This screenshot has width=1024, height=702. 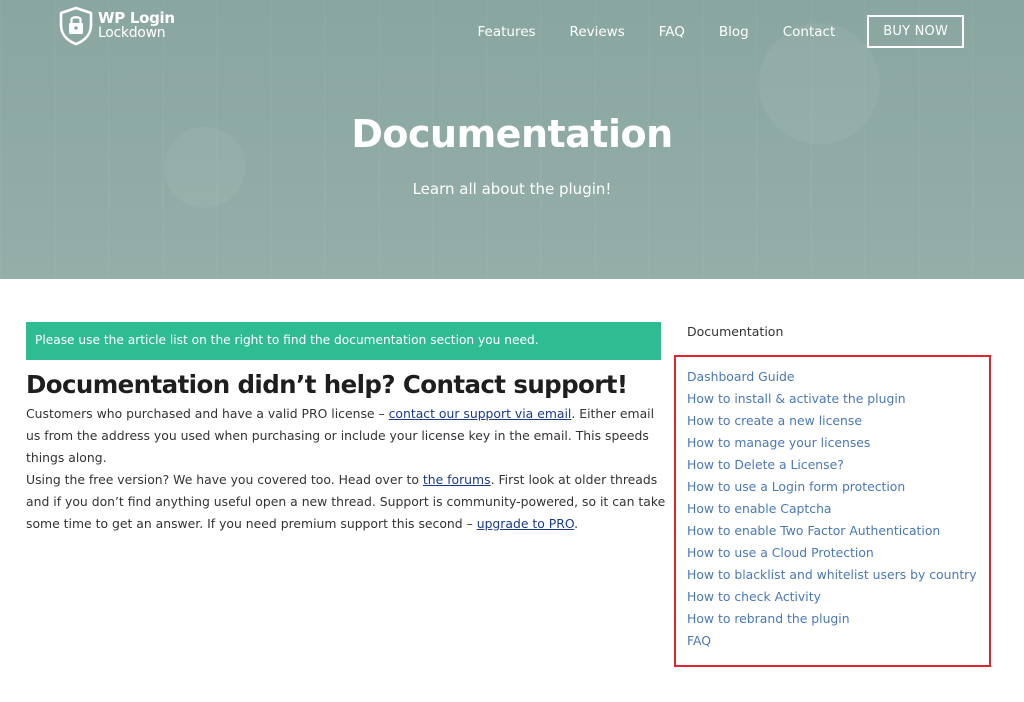 I want to click on doc-link-check-activity: How to check Activity, so click(x=754, y=596).